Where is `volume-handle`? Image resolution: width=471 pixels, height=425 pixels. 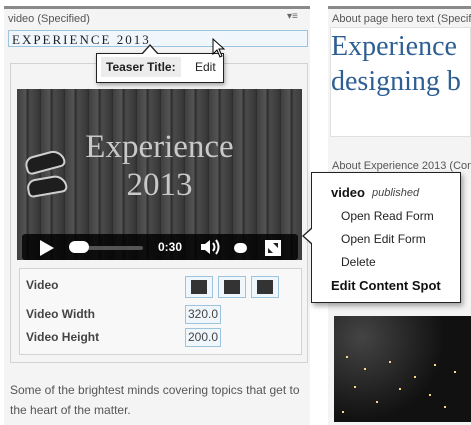 volume-handle is located at coordinates (240, 248).